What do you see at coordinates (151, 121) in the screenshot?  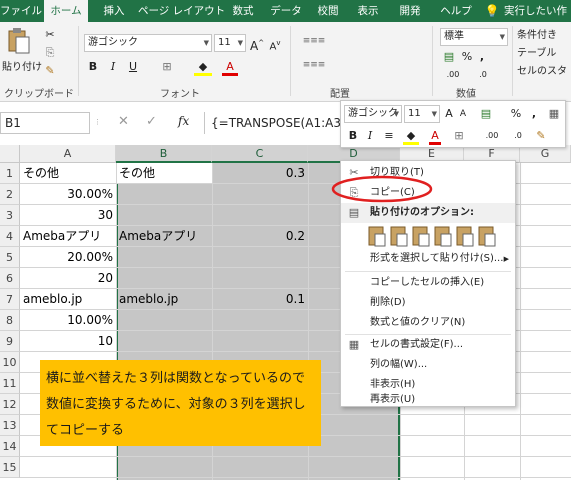 I see `enter-icon: ✓` at bounding box center [151, 121].